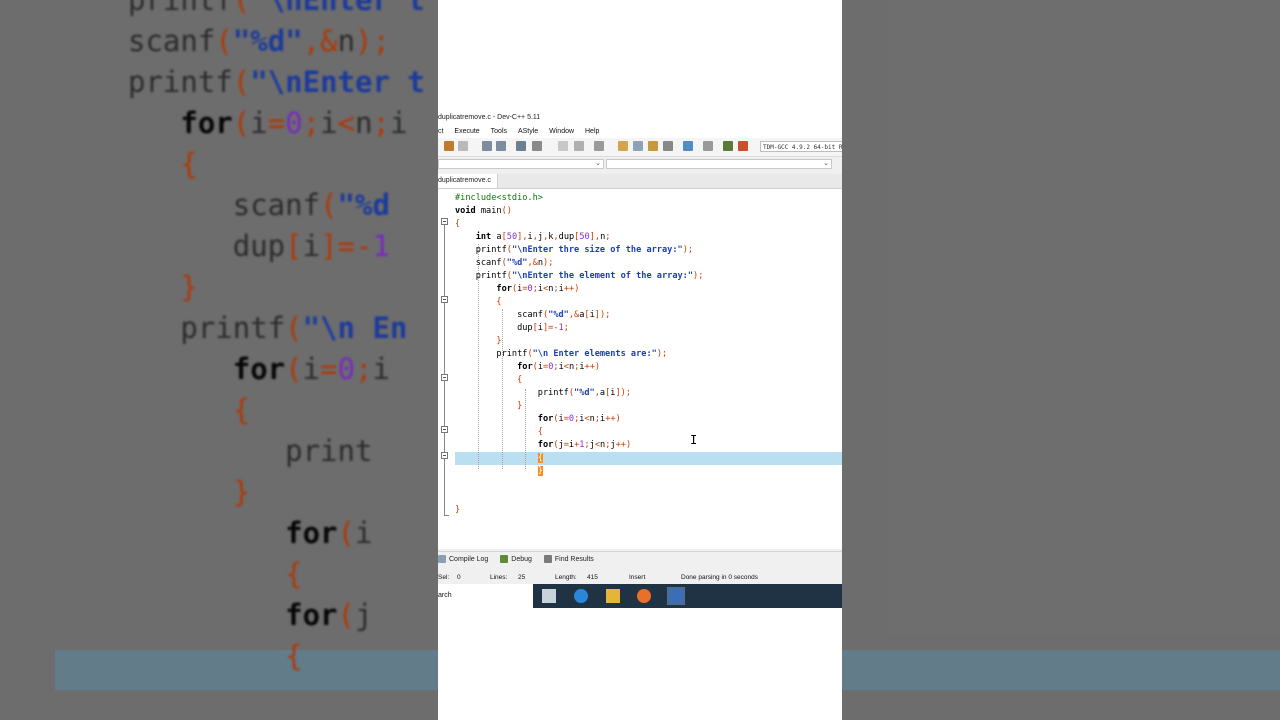  I want to click on project-options-icon, so click(653, 146).